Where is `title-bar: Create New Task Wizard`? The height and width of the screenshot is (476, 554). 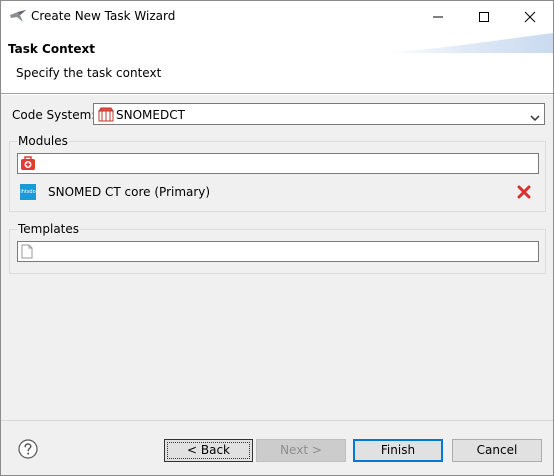 title-bar: Create New Task Wizard is located at coordinates (277, 16).